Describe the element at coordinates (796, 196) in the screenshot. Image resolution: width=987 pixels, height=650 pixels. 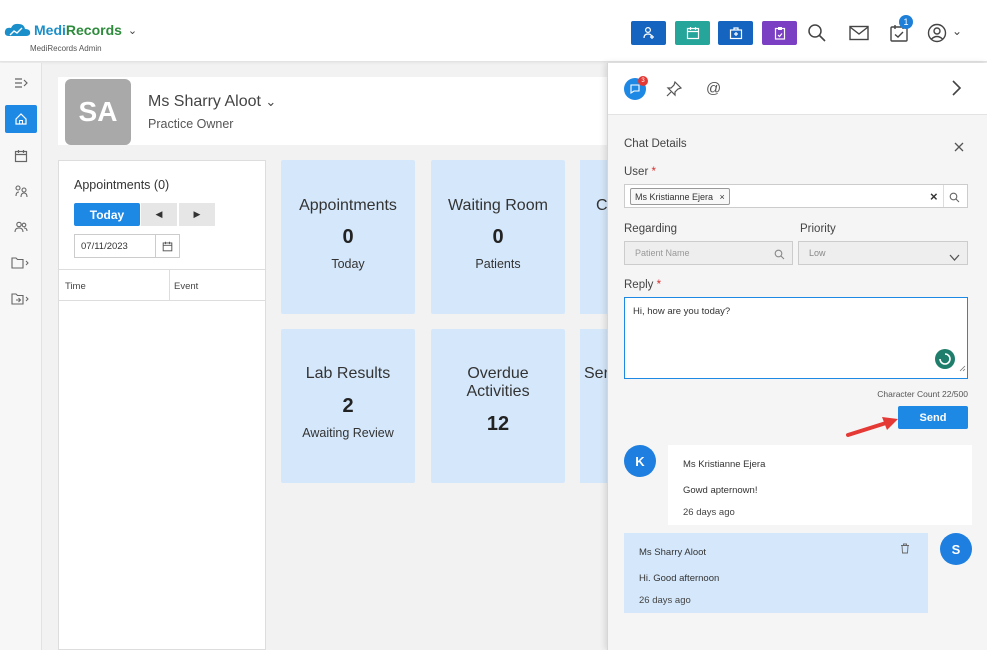
I see `user-field: Ms Kristianne Ejera × ×` at that location.